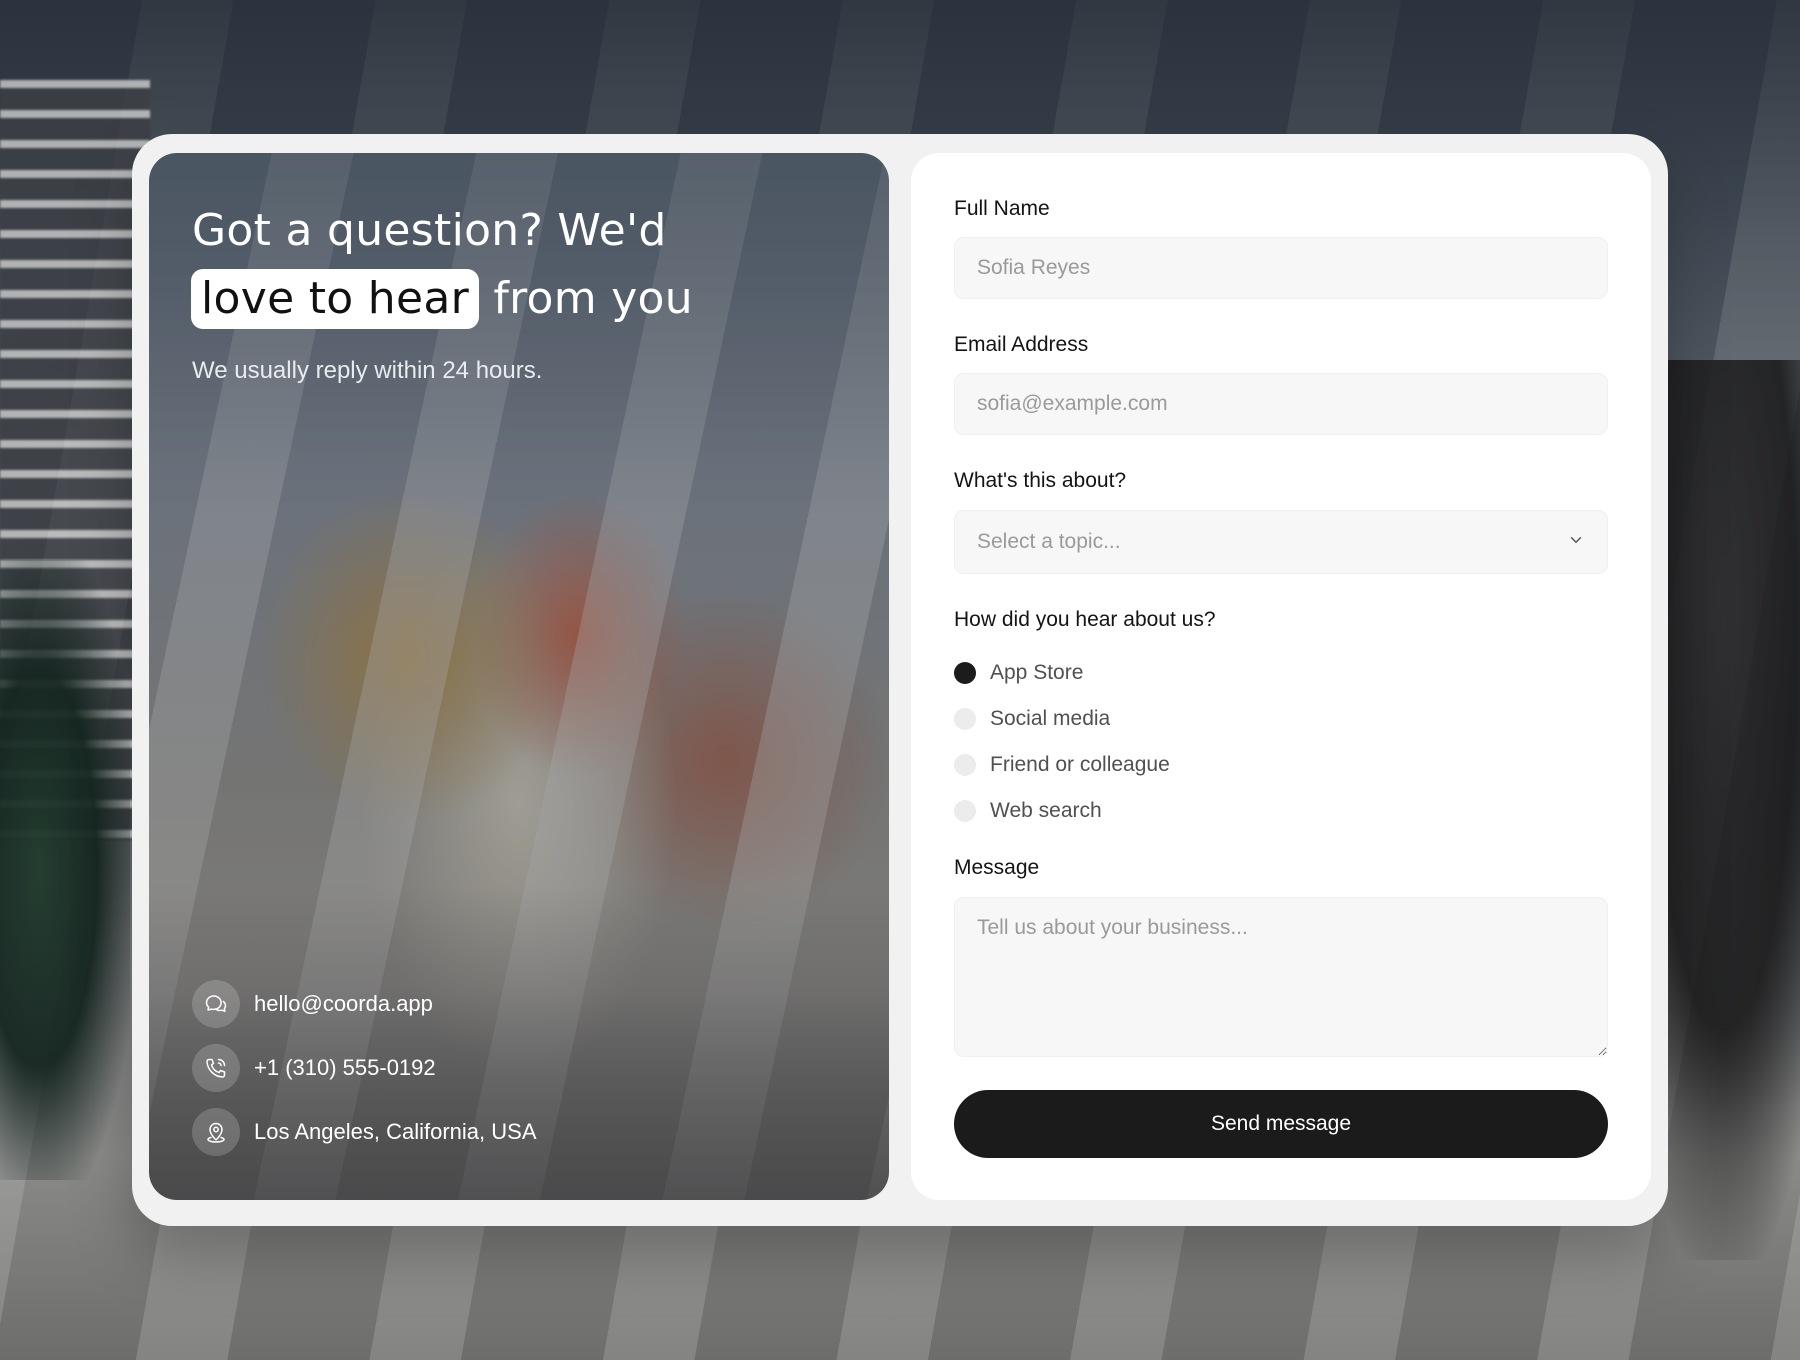 The height and width of the screenshot is (1360, 1800). I want to click on message-label: Message, so click(997, 867).